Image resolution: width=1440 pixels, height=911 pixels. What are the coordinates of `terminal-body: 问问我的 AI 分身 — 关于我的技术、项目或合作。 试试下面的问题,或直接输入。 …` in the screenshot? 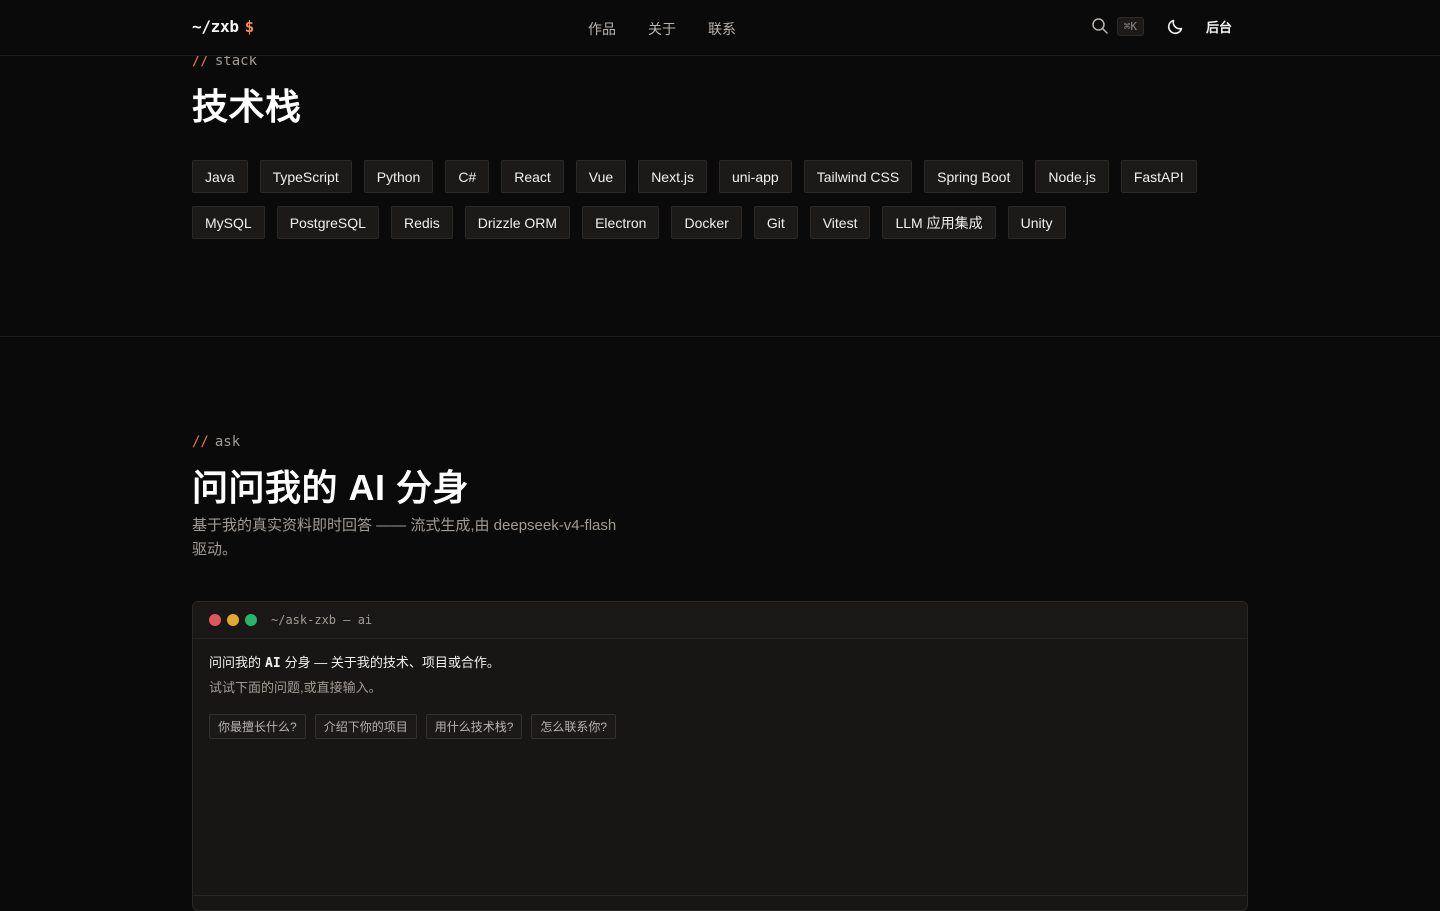 It's located at (720, 696).